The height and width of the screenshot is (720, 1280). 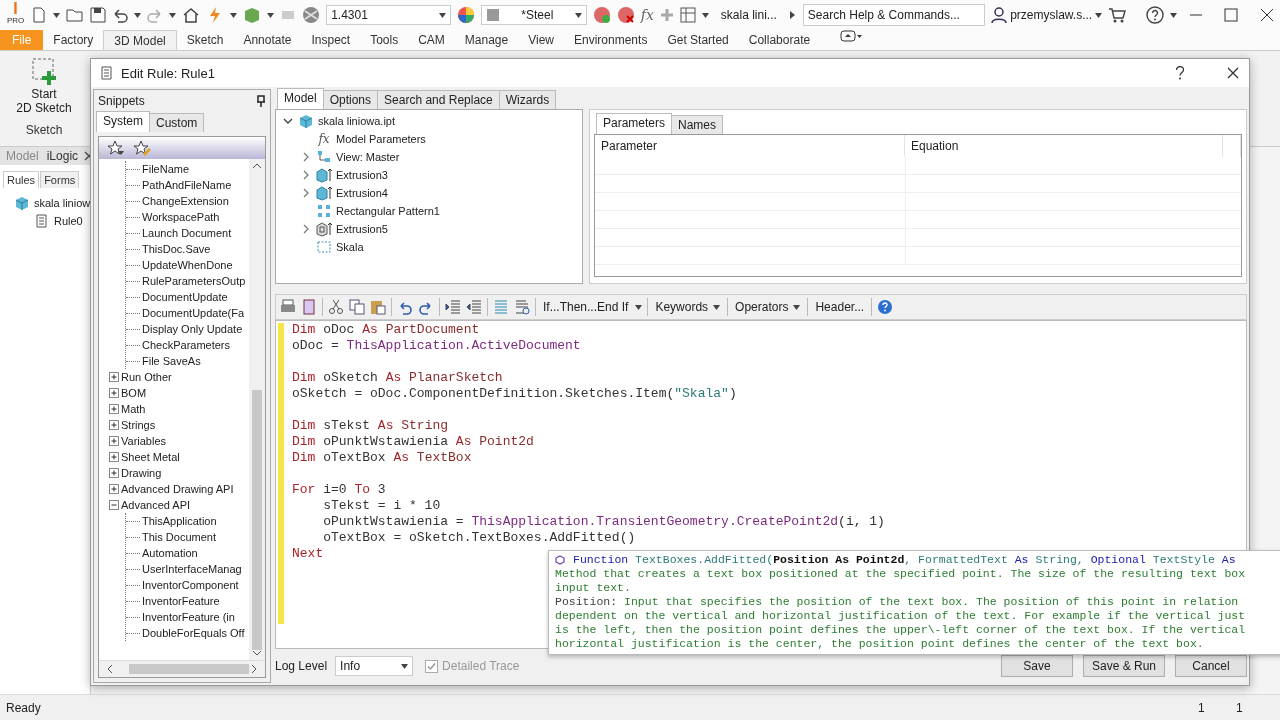 What do you see at coordinates (486, 40) in the screenshot?
I see `ribbon-tab: Manage` at bounding box center [486, 40].